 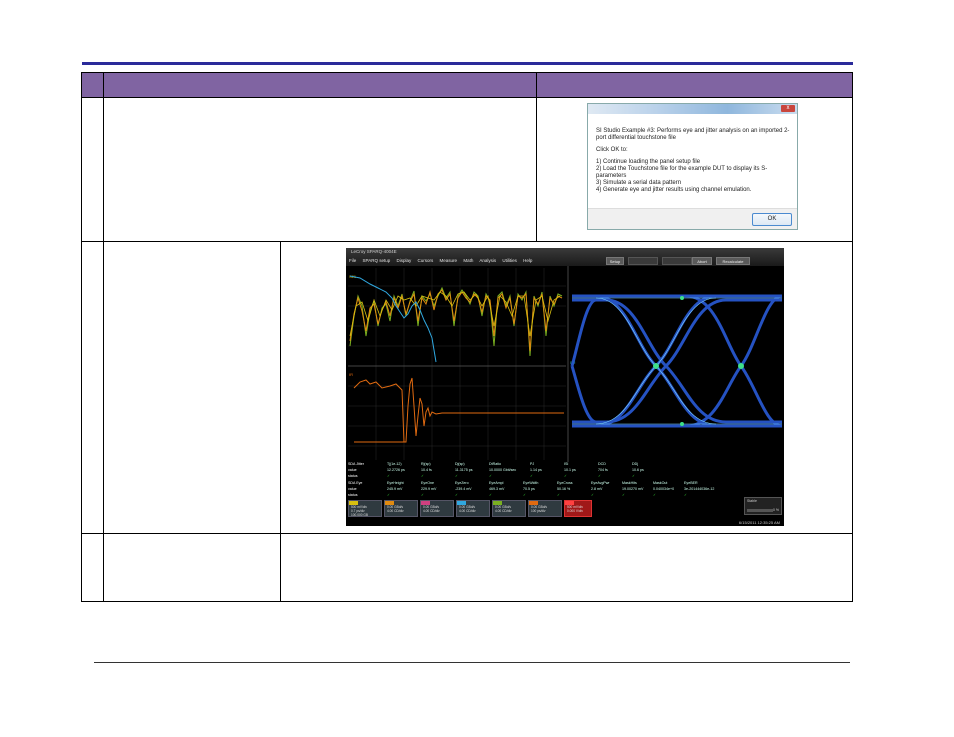 I want to click on meas-cell: 1.14 ps, so click(x=536, y=470).